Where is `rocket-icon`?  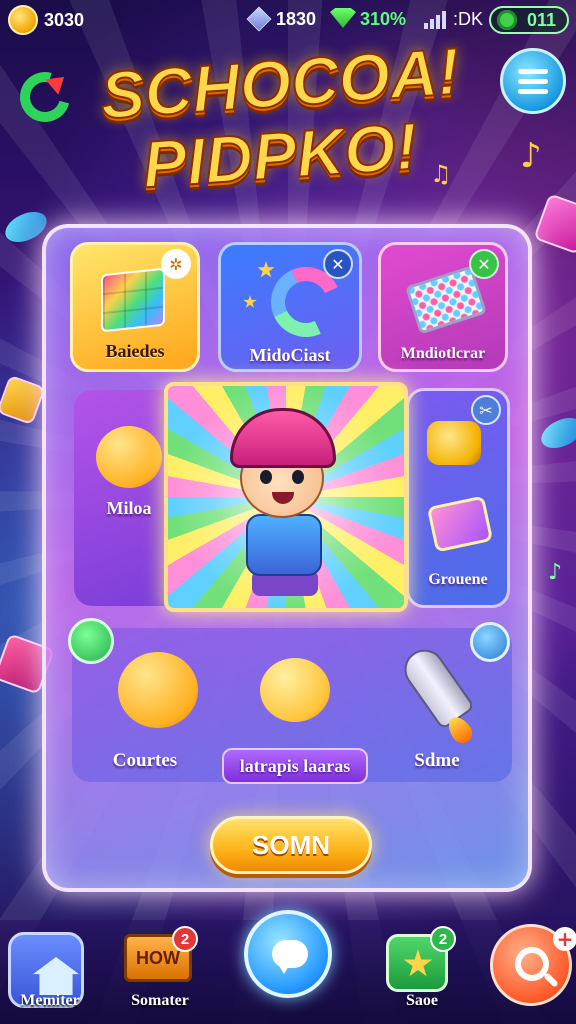 rocket-icon is located at coordinates (436, 686).